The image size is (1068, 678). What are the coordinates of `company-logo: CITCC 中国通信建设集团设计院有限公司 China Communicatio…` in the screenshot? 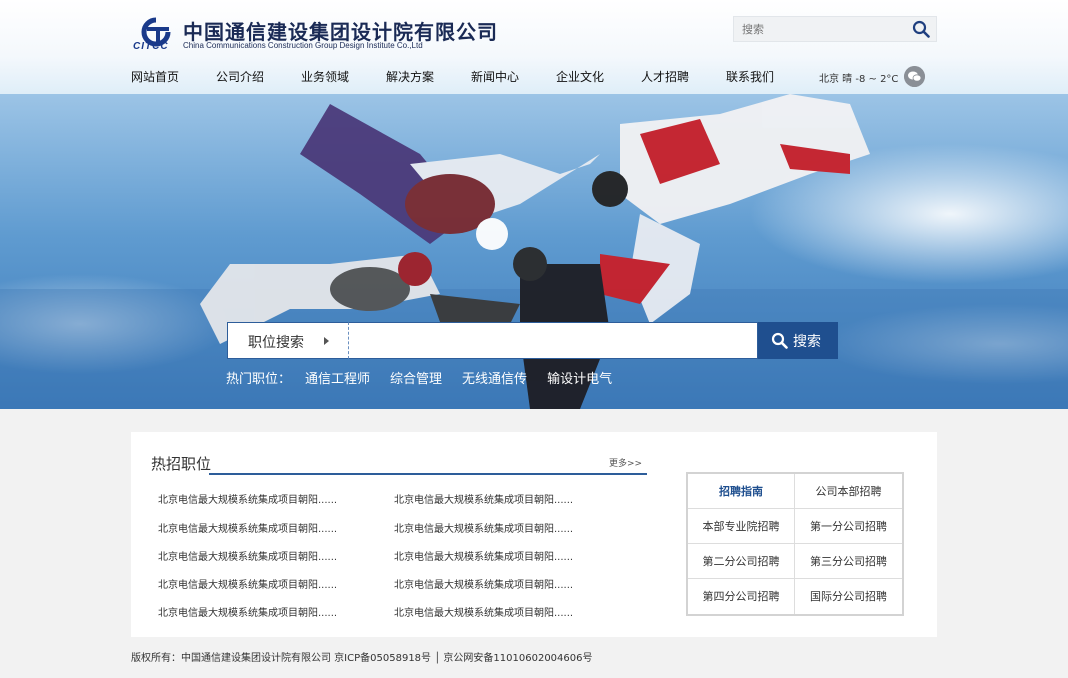 It's located at (315, 34).